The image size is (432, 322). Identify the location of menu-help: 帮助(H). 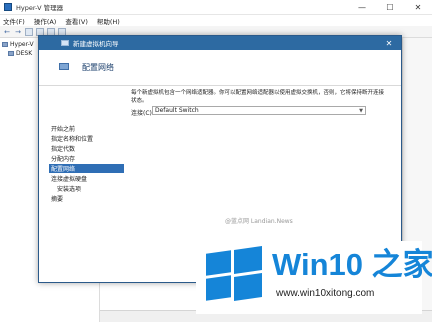
(108, 21).